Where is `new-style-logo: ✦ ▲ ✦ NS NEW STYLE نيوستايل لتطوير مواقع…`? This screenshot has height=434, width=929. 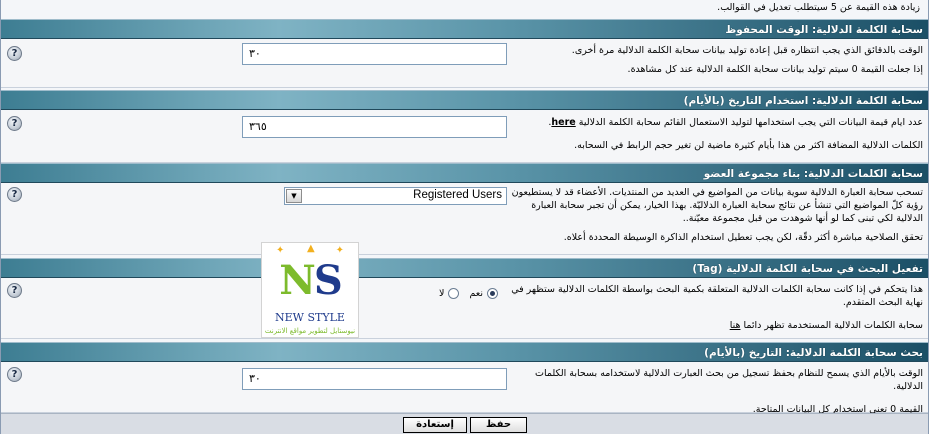
new-style-logo: ✦ ▲ ✦ NS NEW STYLE نيوستايل لتطوير مواقع… is located at coordinates (310, 290).